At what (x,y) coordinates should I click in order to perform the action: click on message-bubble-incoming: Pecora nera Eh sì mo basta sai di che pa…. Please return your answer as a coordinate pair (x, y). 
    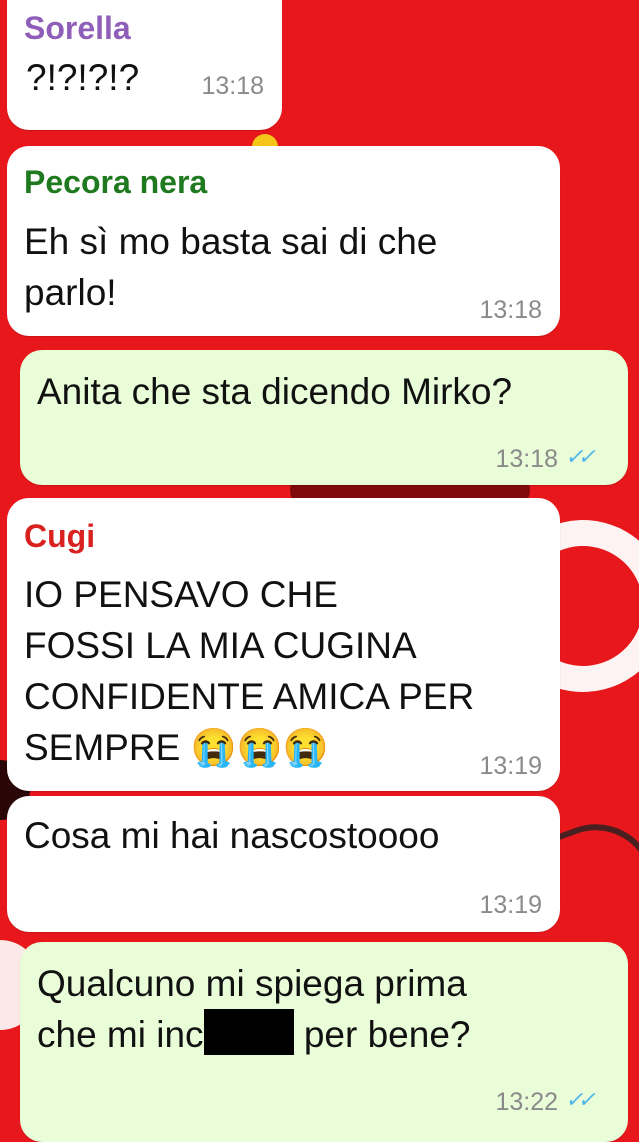
    Looking at the image, I should click on (283, 241).